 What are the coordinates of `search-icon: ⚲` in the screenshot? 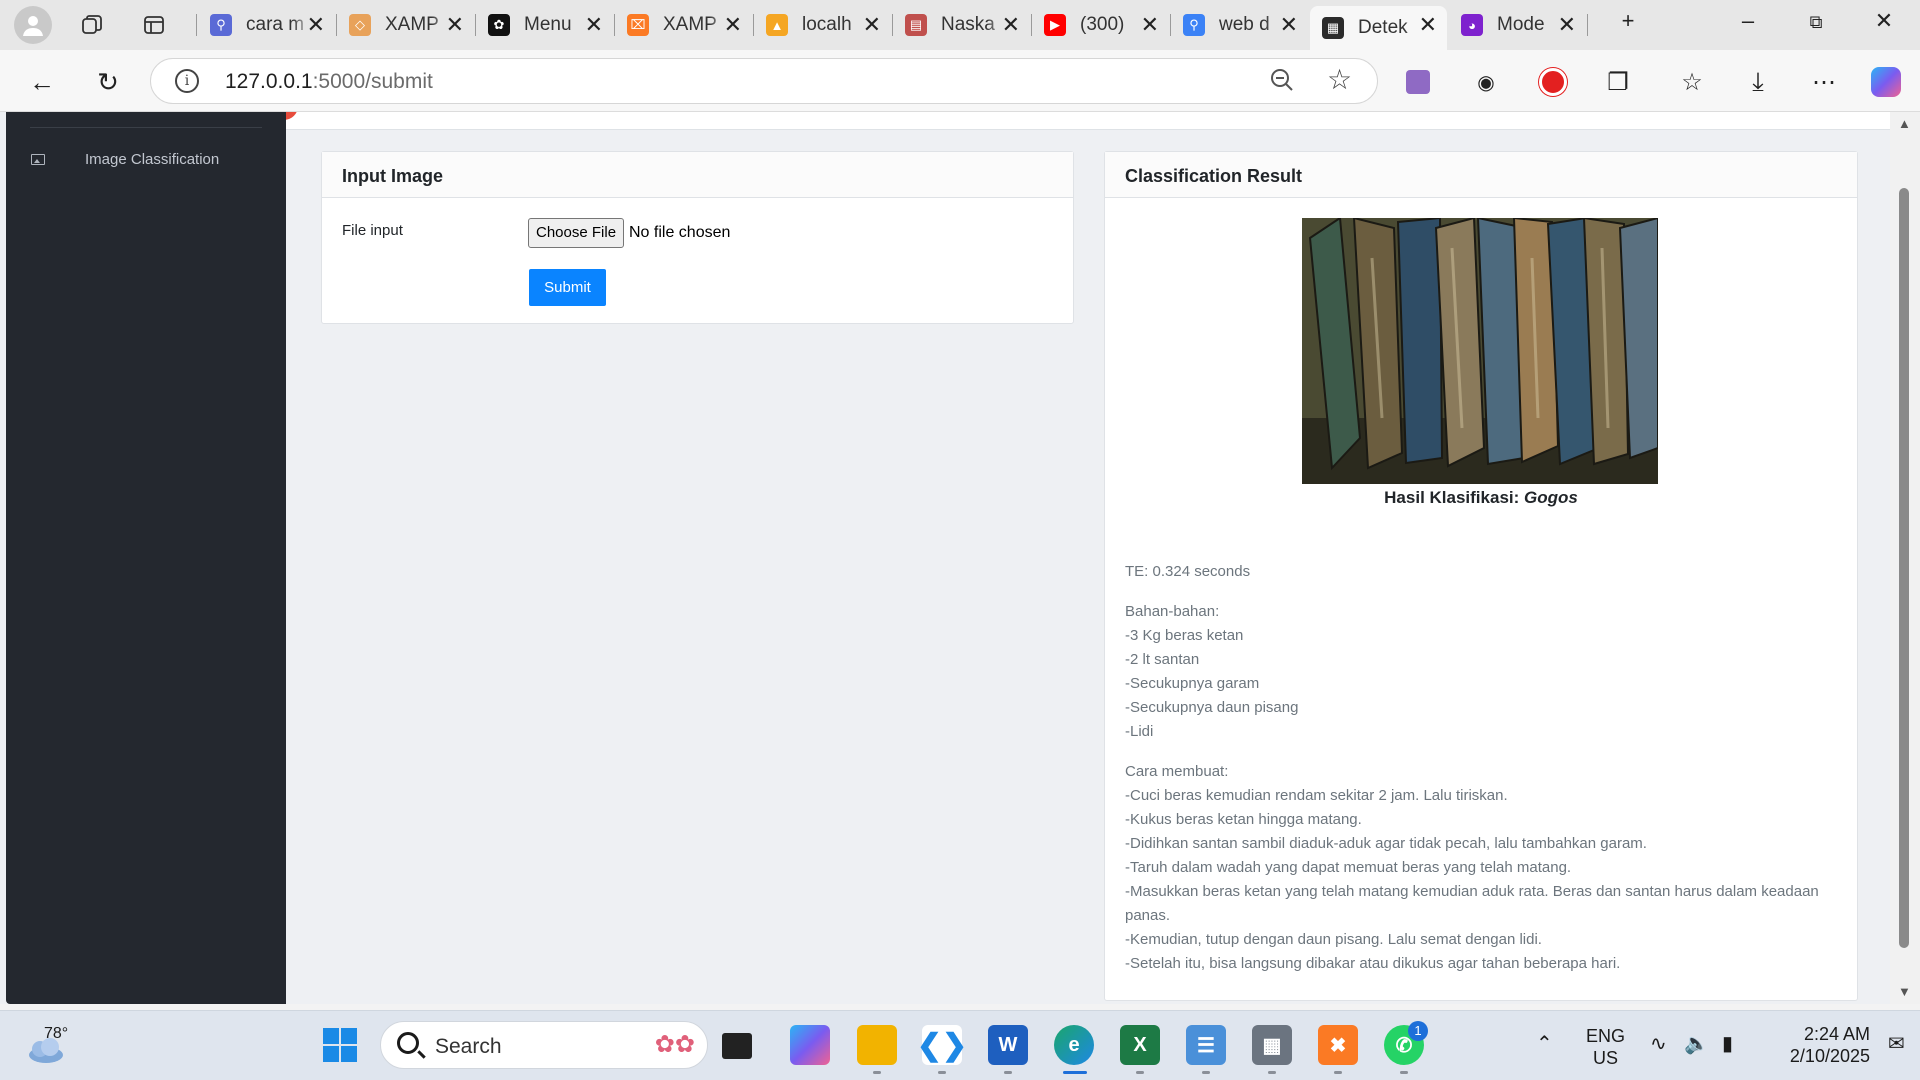 It's located at (221, 25).